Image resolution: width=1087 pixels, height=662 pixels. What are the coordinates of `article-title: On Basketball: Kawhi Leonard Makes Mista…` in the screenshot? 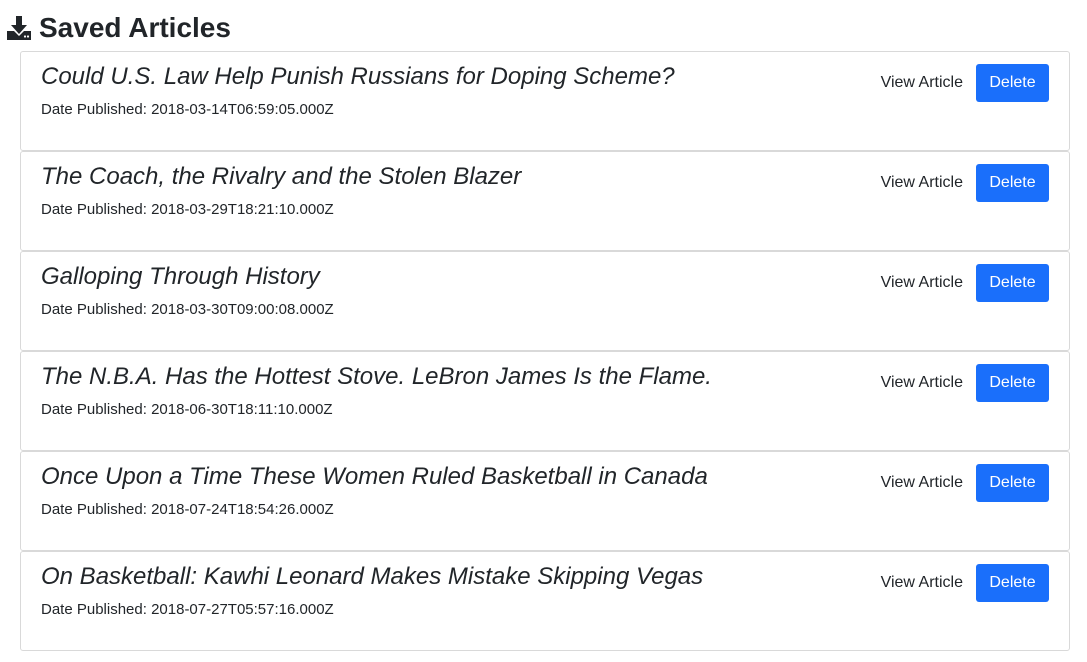 It's located at (372, 576).